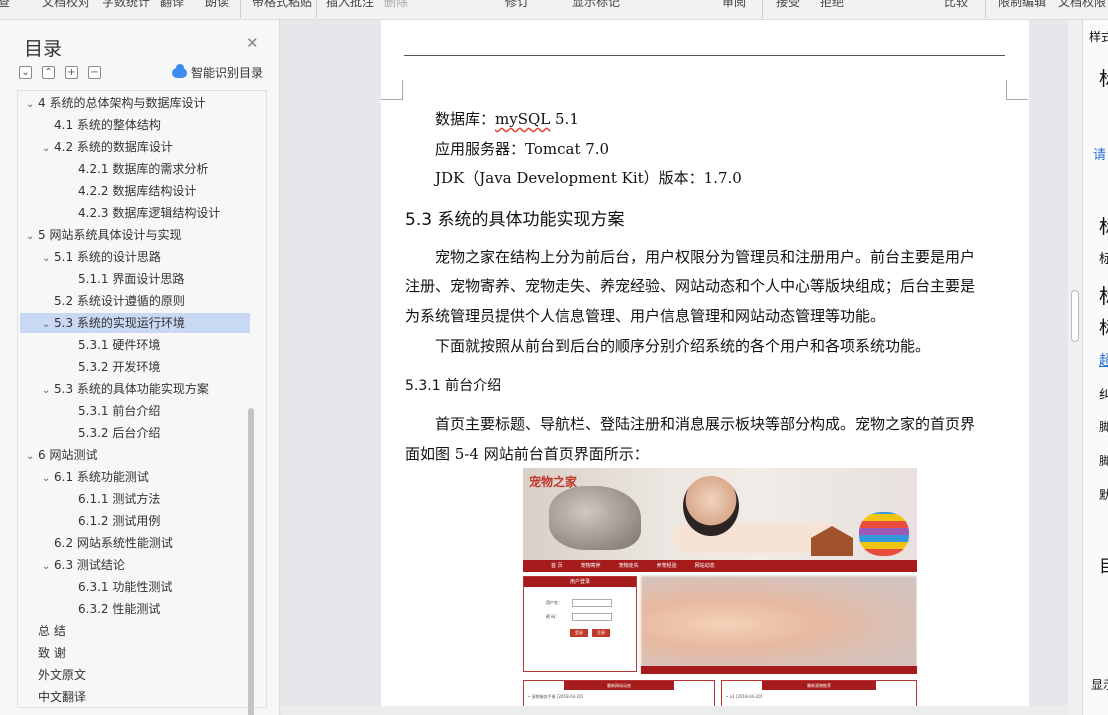 The height and width of the screenshot is (715, 1108). Describe the element at coordinates (113, 543) in the screenshot. I see `toc-item-label: 6.2 网站系统性能测试` at that location.